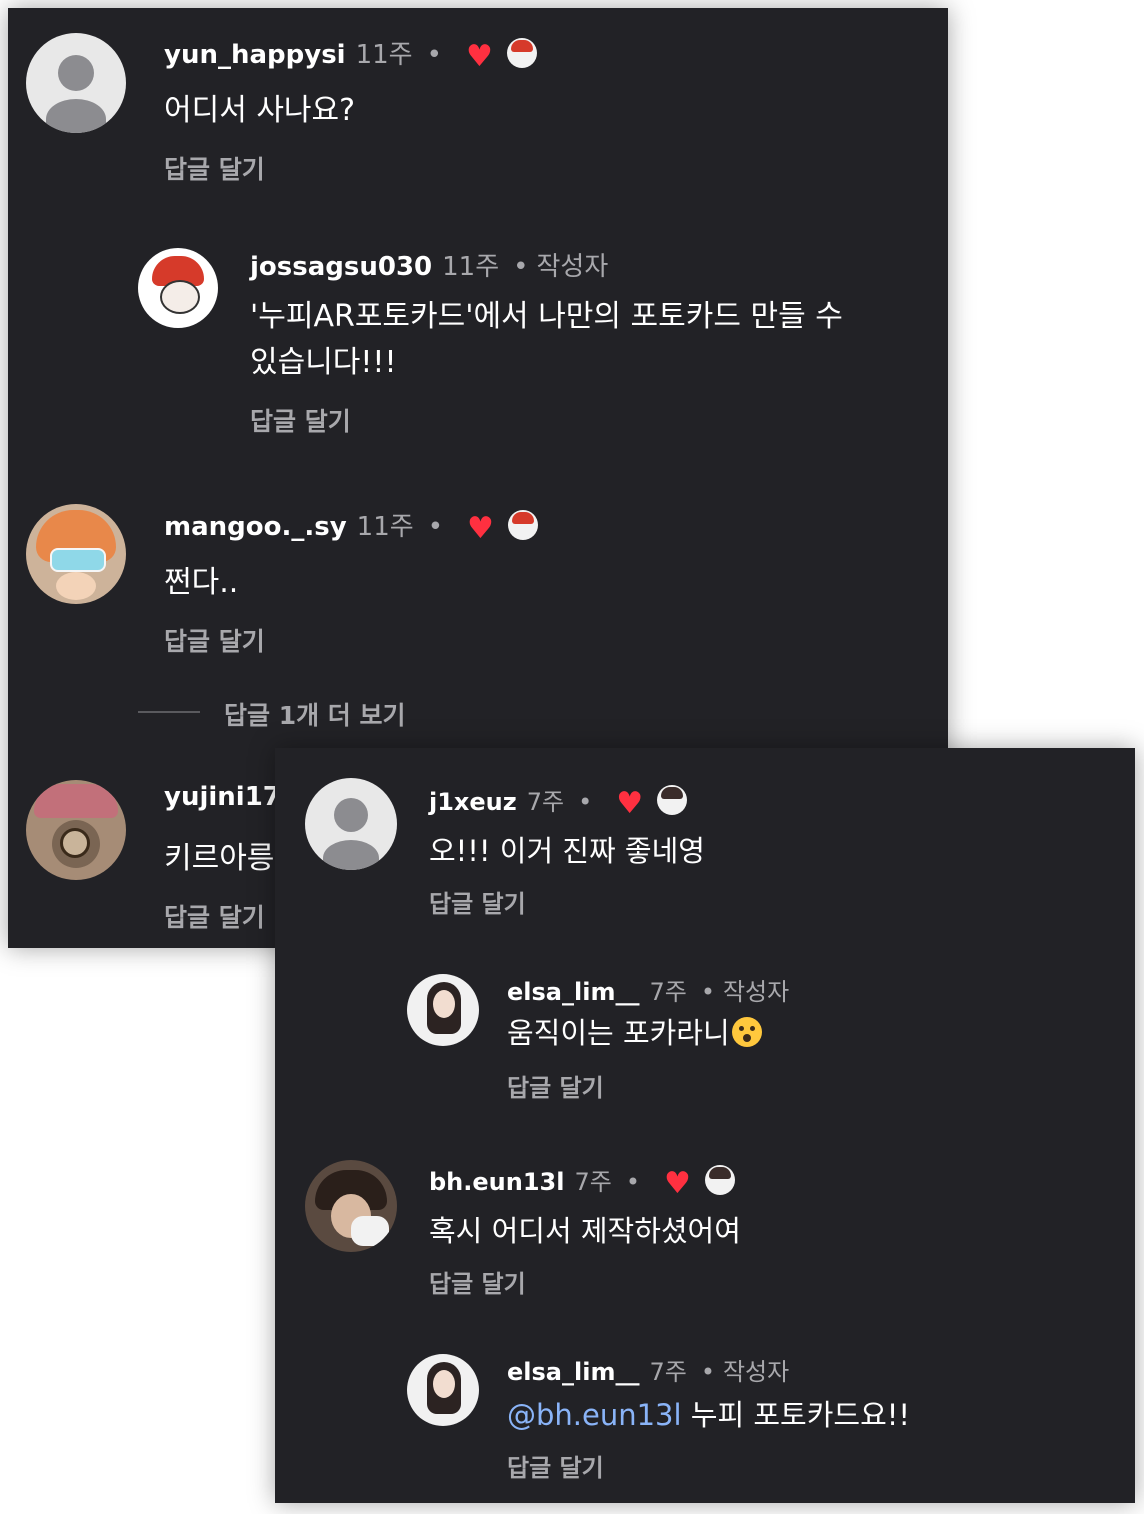 The width and height of the screenshot is (1144, 1514). I want to click on comment-text-continued: 있습니다!!!, so click(323, 362).